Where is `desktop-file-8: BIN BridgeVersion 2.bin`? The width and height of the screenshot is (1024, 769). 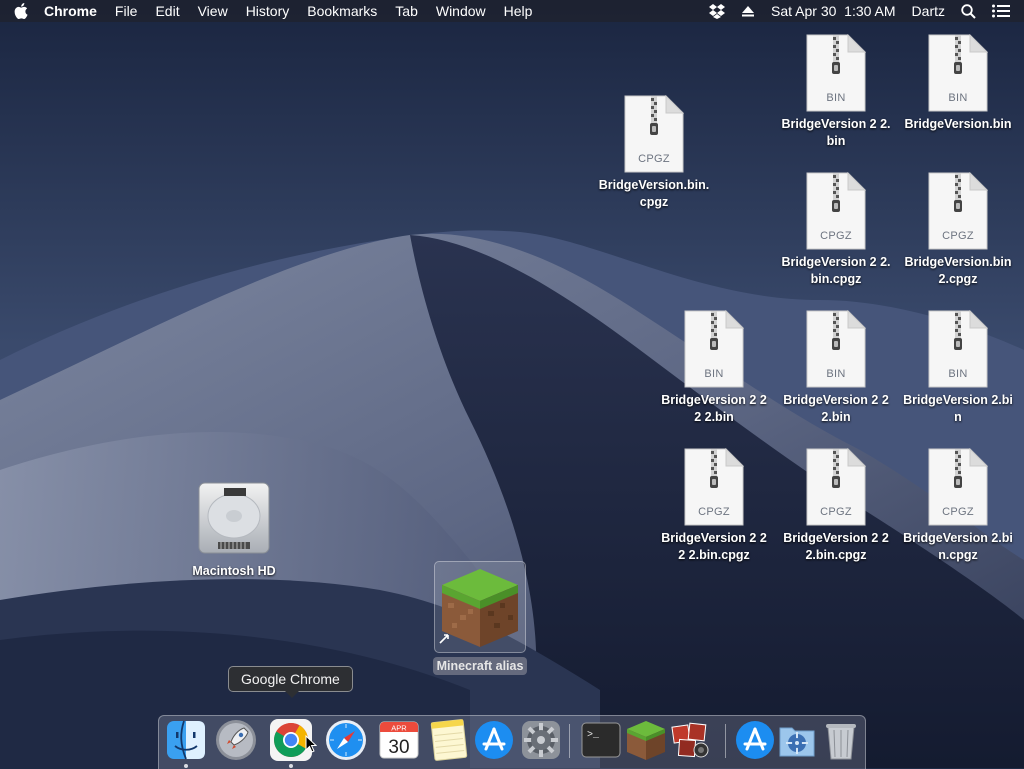 desktop-file-8: BIN BridgeVersion 2.bin is located at coordinates (958, 368).